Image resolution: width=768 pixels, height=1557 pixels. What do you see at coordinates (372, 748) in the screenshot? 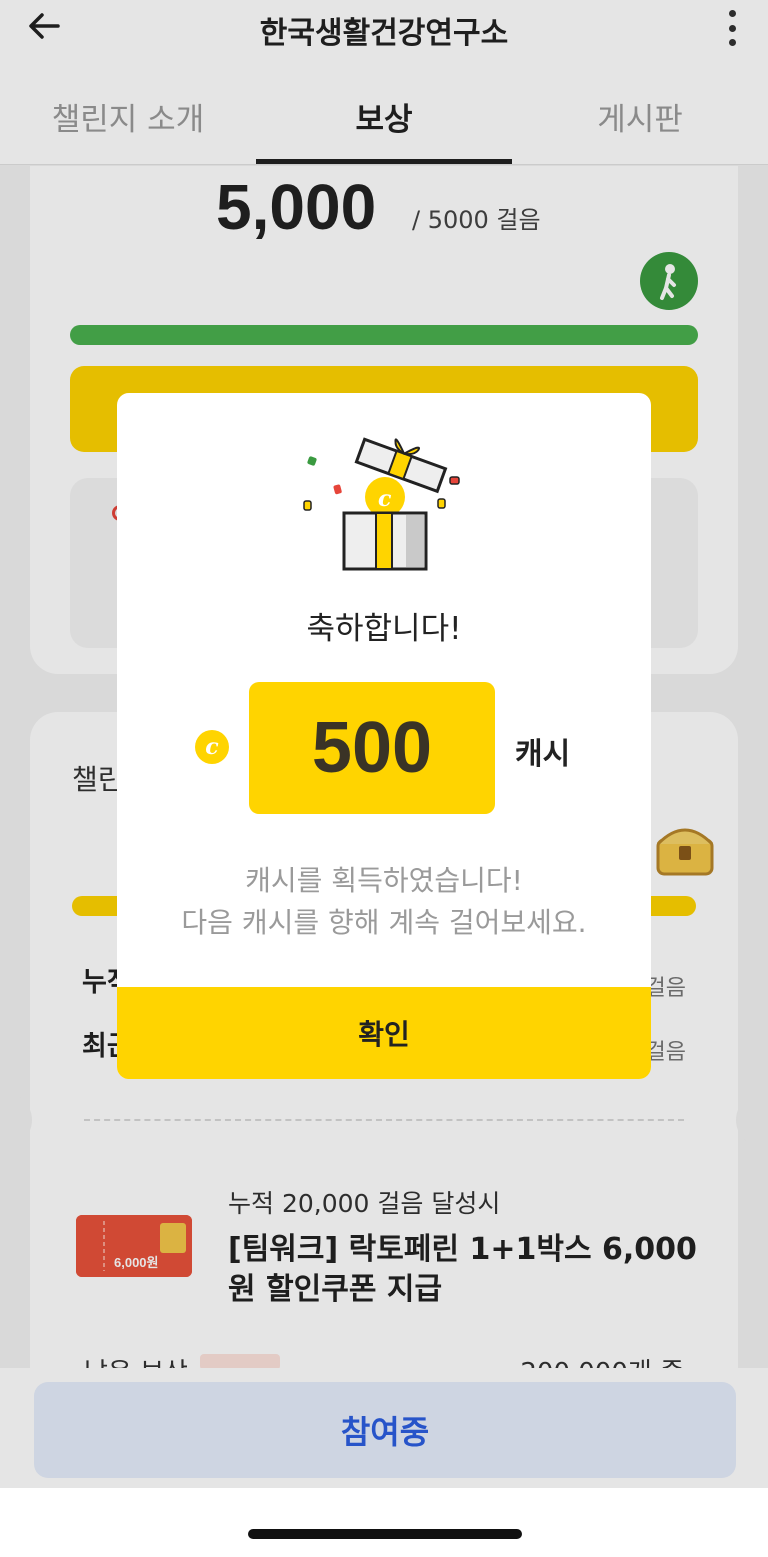
I see `cash-amount: 500` at bounding box center [372, 748].